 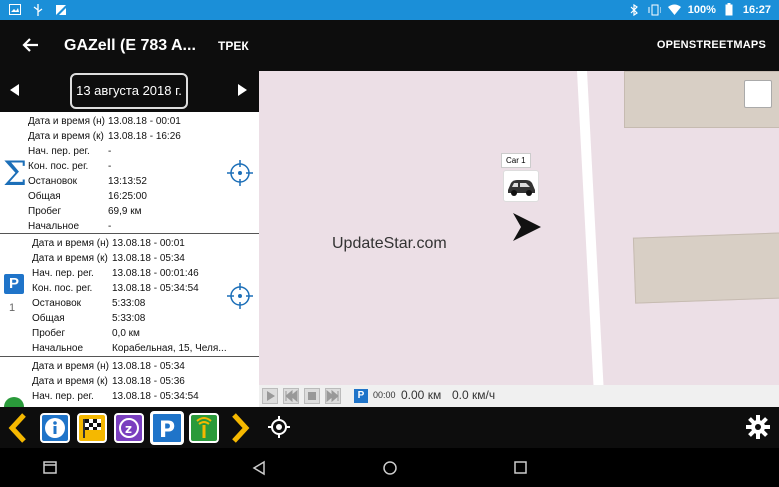 What do you see at coordinates (291, 396) in the screenshot?
I see `rewind-icon` at bounding box center [291, 396].